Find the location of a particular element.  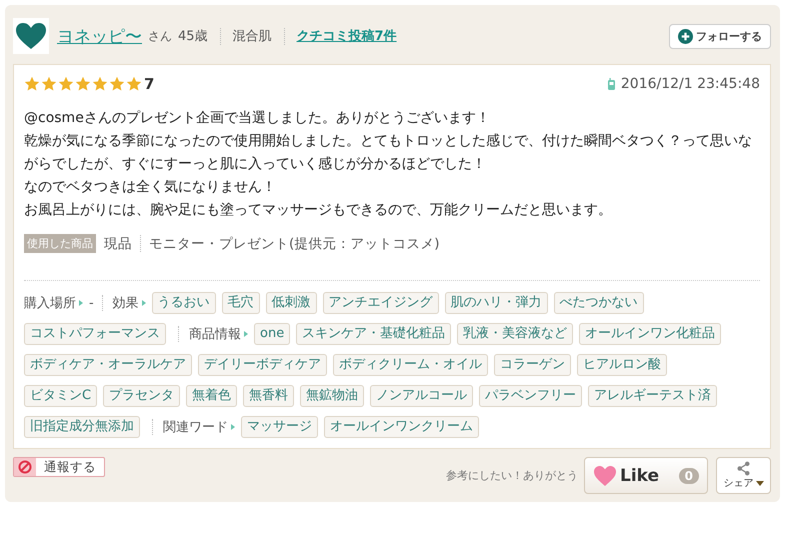

tag-link: 旧指定成分無添加 is located at coordinates (82, 427).